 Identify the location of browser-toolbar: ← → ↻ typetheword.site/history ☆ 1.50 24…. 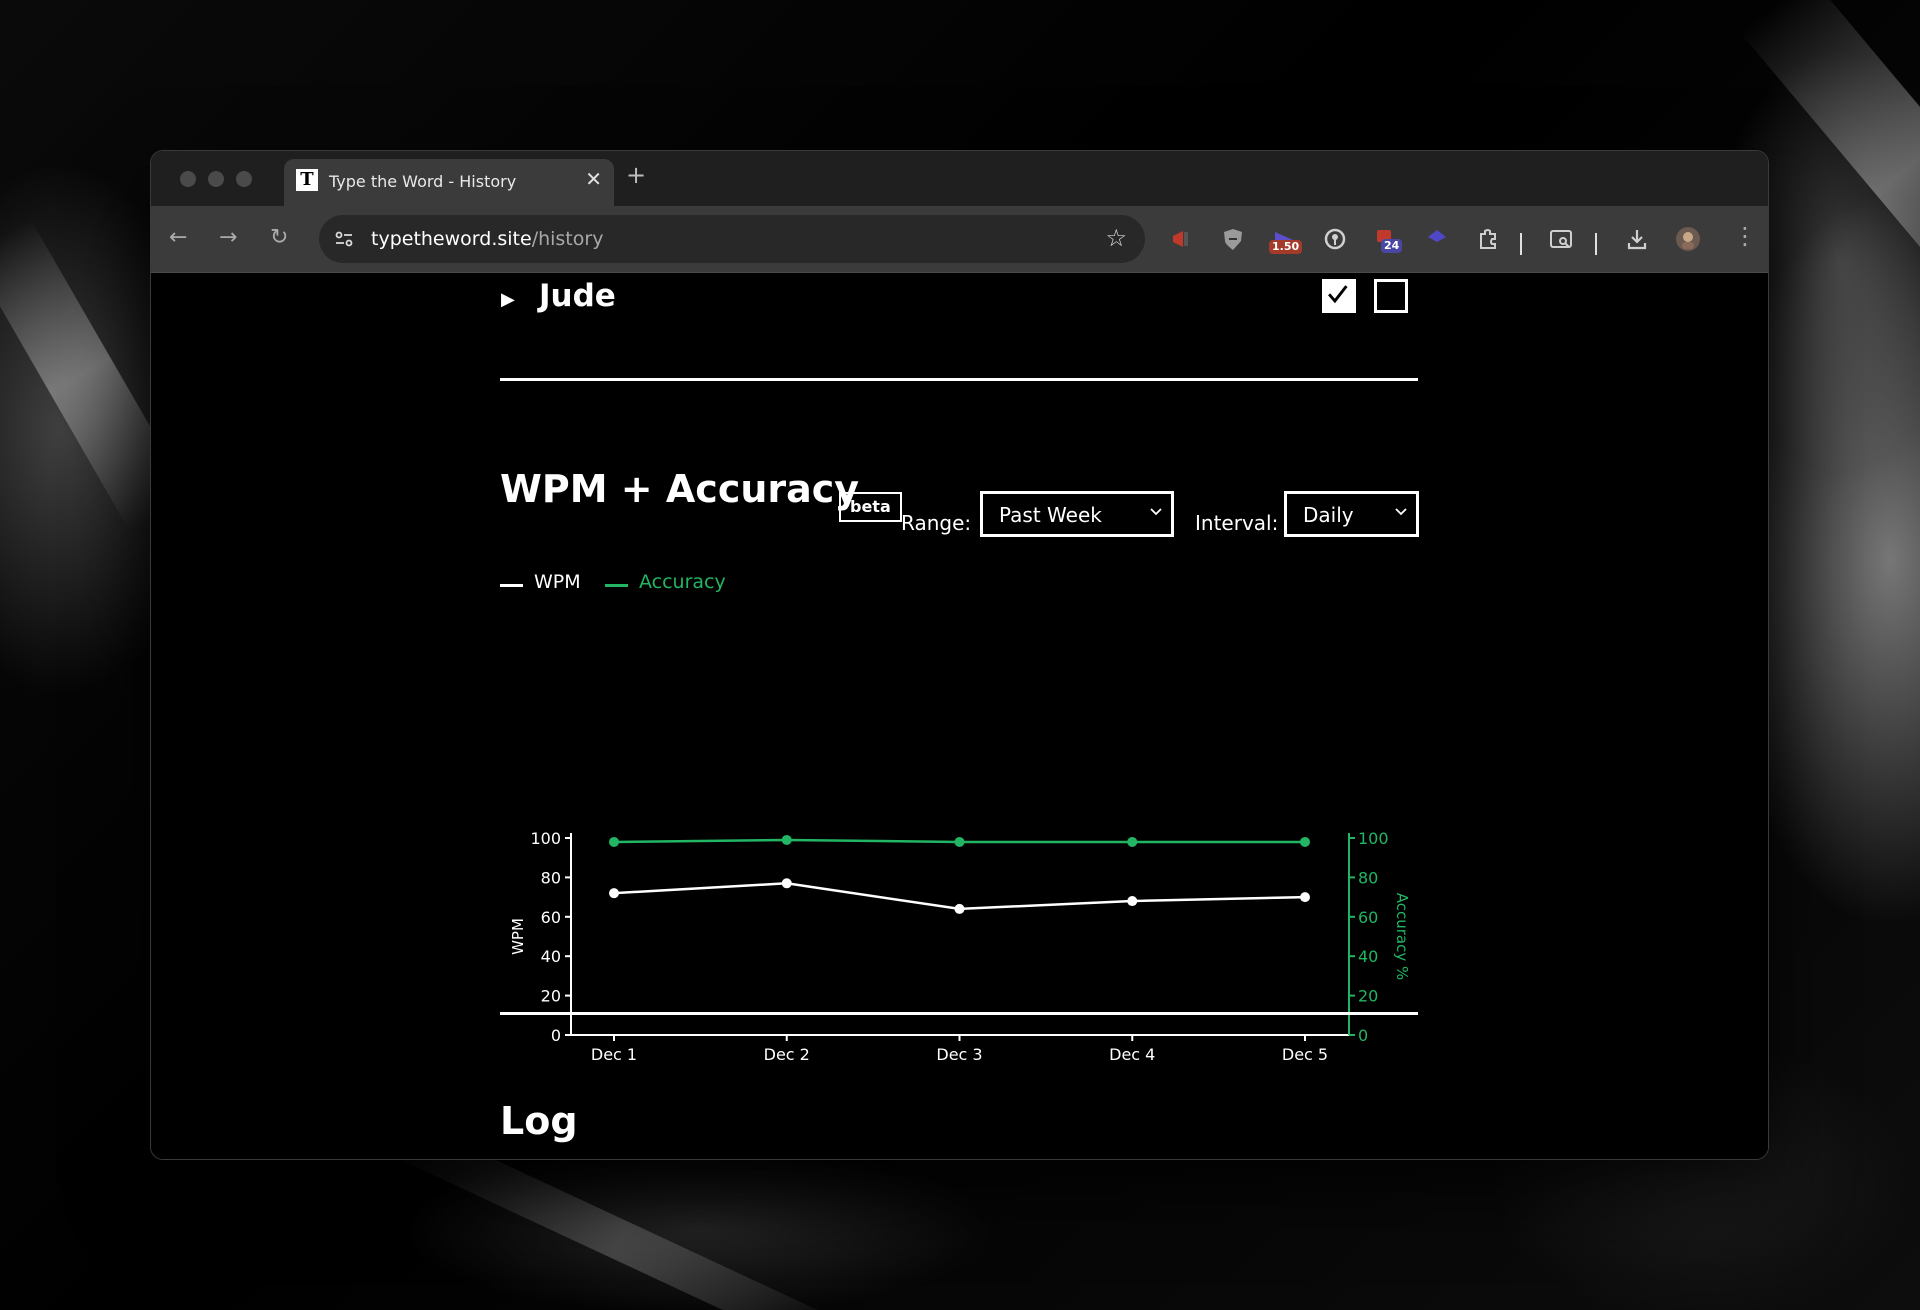
(959, 239).